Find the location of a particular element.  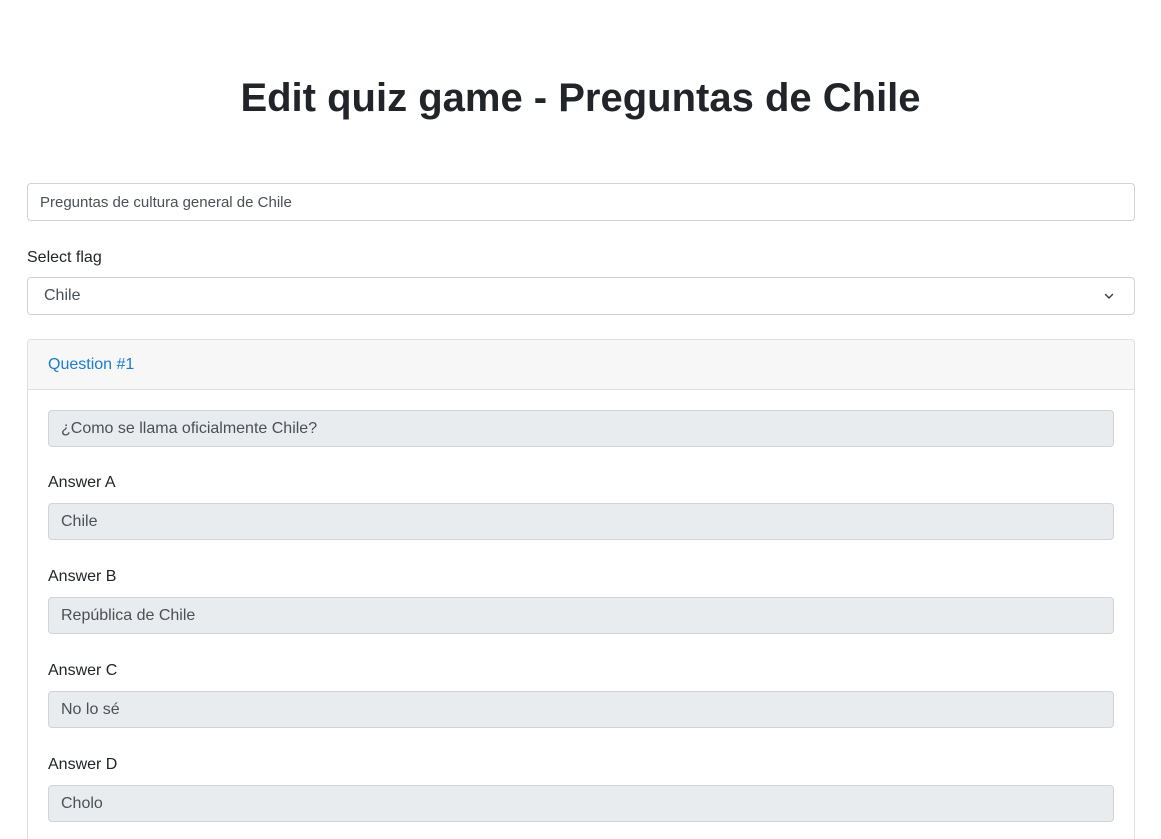

answer-b-label: Answer B is located at coordinates (82, 576).